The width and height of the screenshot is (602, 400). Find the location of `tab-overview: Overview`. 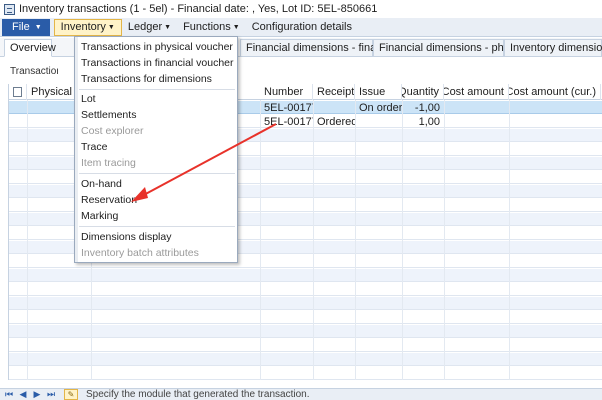

tab-overview: Overview is located at coordinates (30, 48).